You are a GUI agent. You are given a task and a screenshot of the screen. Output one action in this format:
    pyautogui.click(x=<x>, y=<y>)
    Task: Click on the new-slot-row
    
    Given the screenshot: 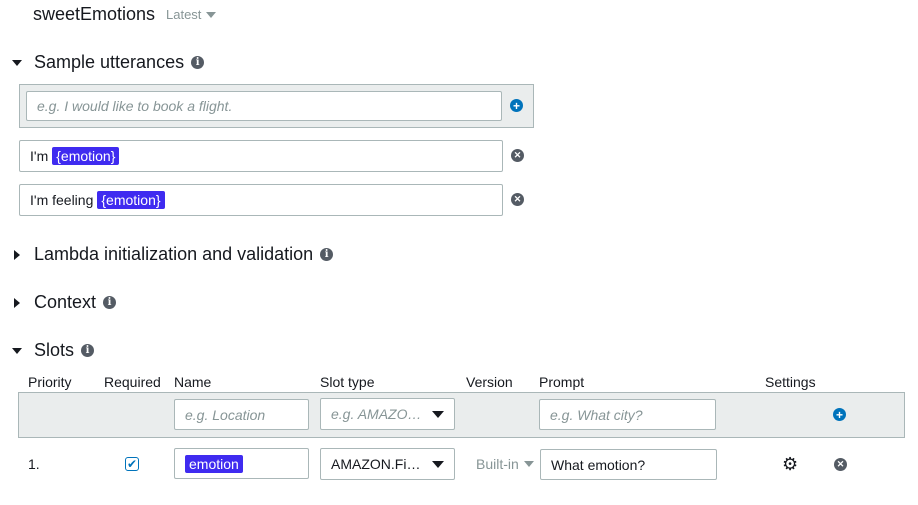 What is the action you would take?
    pyautogui.click(x=461, y=415)
    